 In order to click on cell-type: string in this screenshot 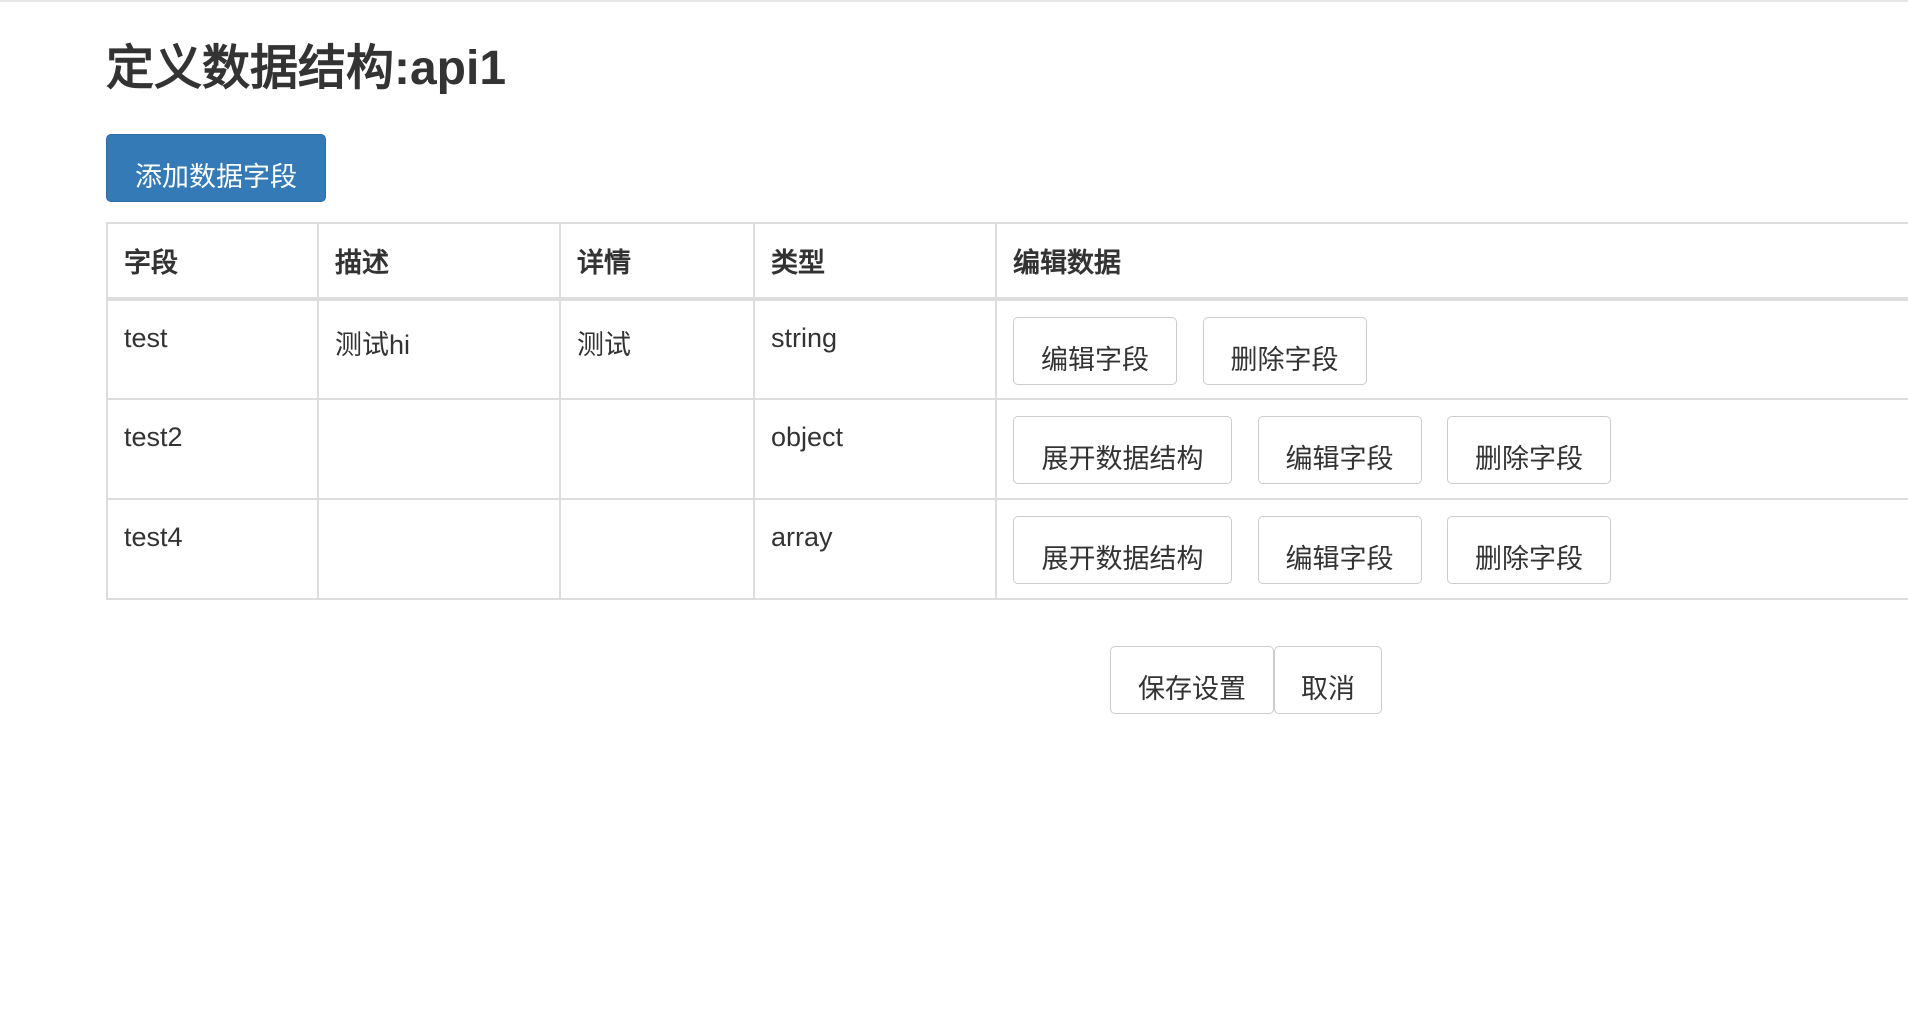, I will do `click(875, 349)`.